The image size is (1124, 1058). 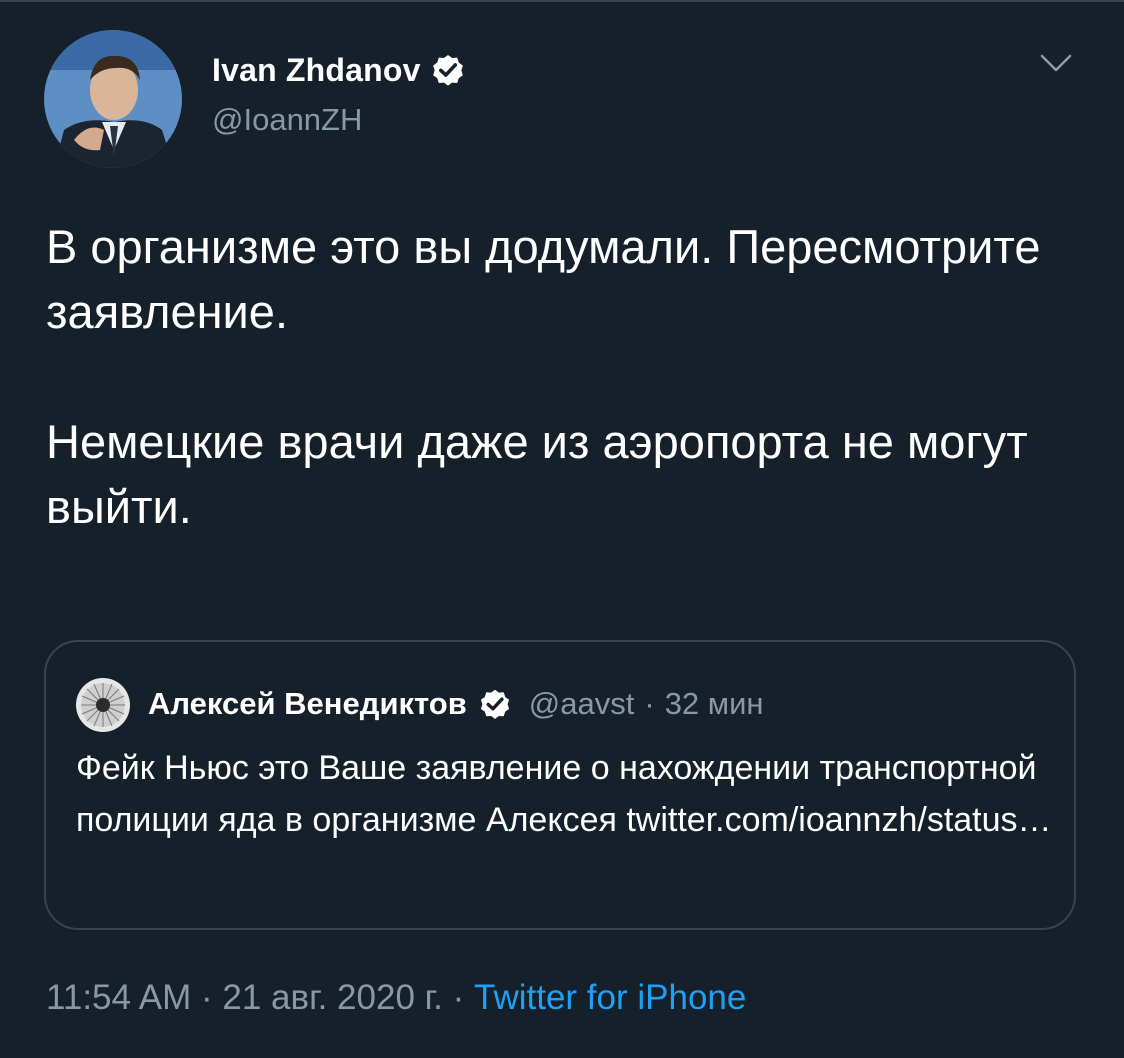 I want to click on top-divider, so click(x=562, y=1).